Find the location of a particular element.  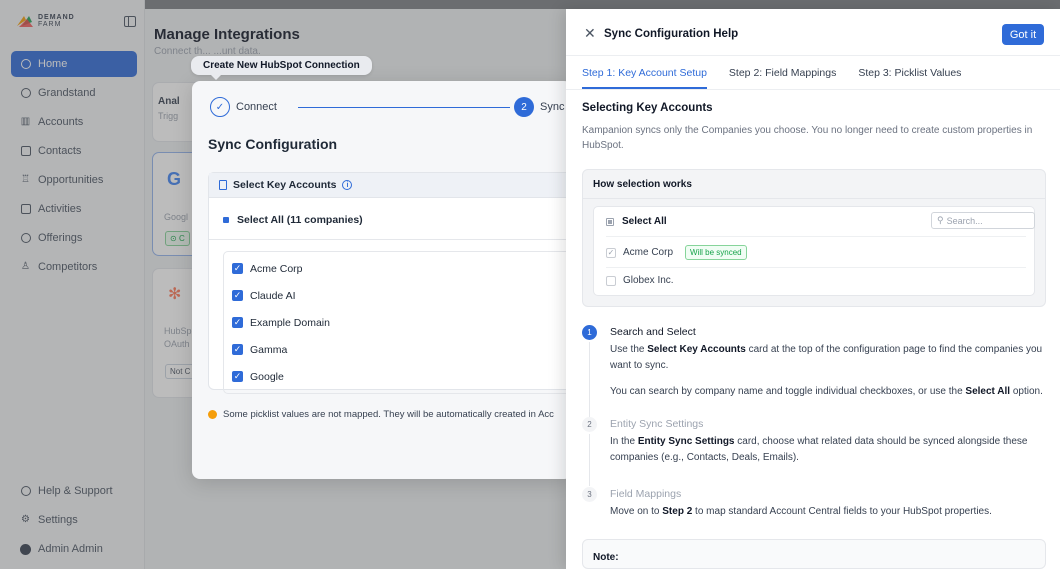

tab-key-account-setup: Step 1: Key Account Setup is located at coordinates (644, 78).